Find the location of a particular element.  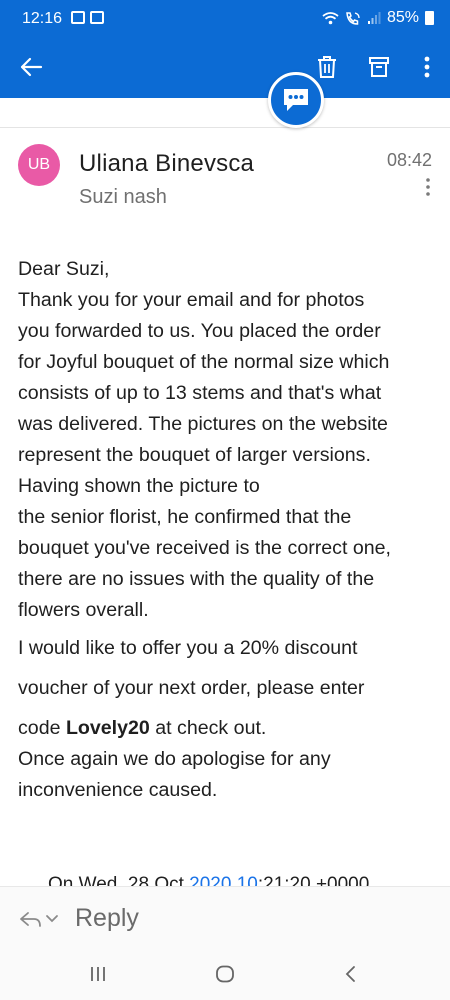

back-arrow-icon is located at coordinates (31, 67).